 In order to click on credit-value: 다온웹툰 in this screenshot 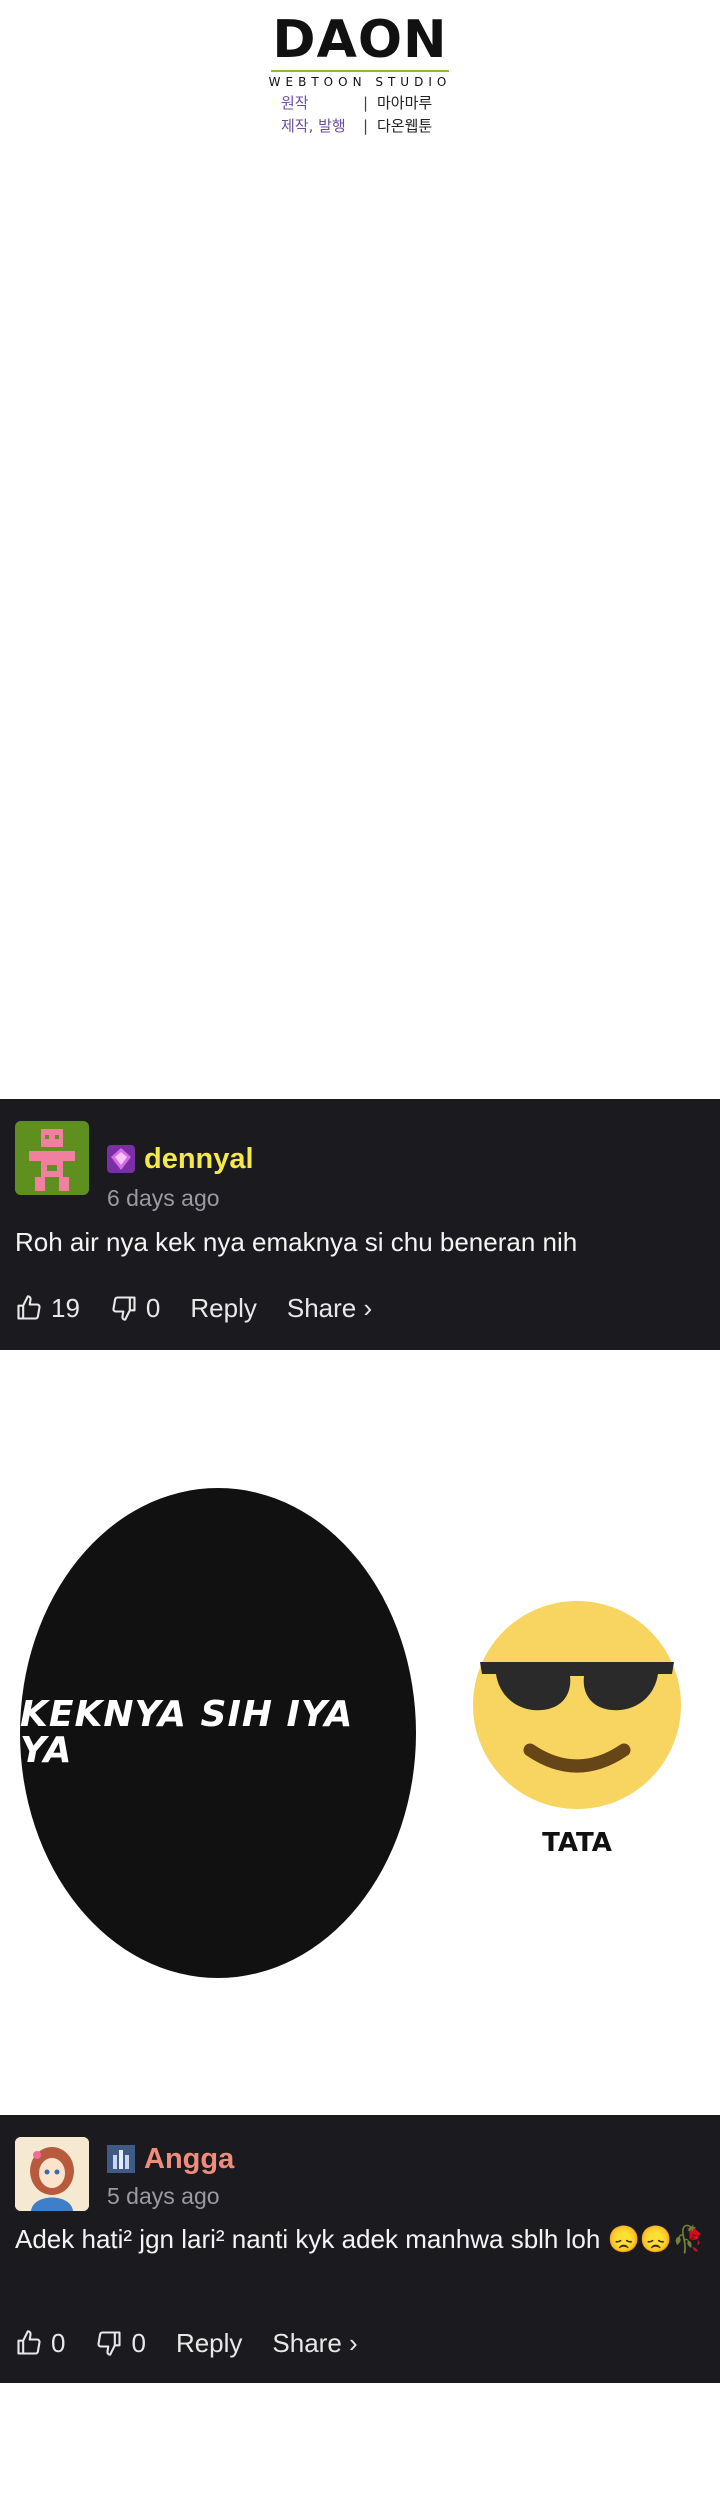, I will do `click(405, 126)`.